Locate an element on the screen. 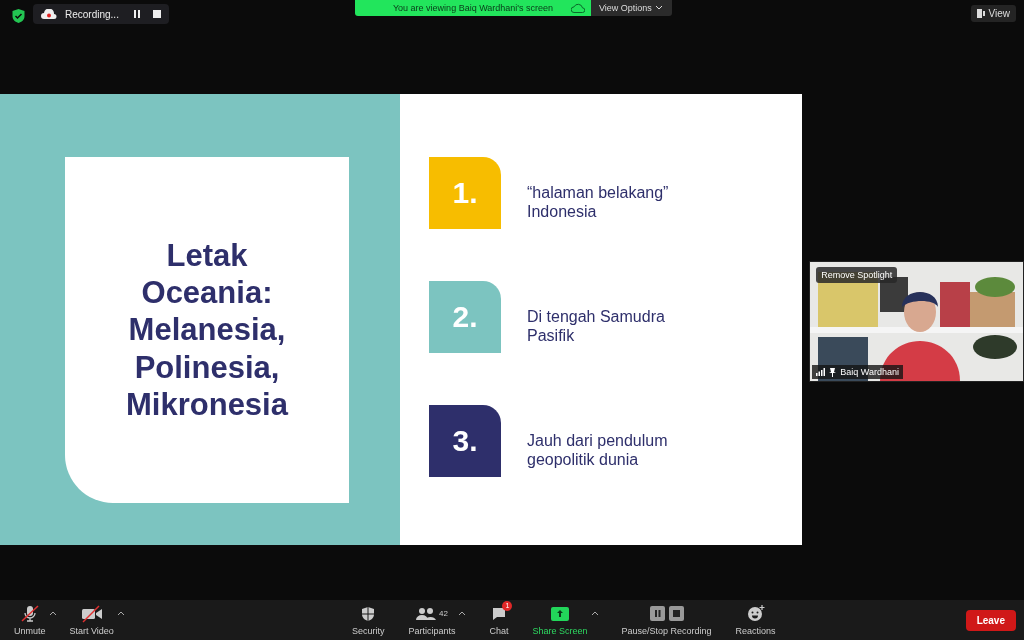 This screenshot has height=640, width=1024. share-button: Share Screen is located at coordinates (560, 620).